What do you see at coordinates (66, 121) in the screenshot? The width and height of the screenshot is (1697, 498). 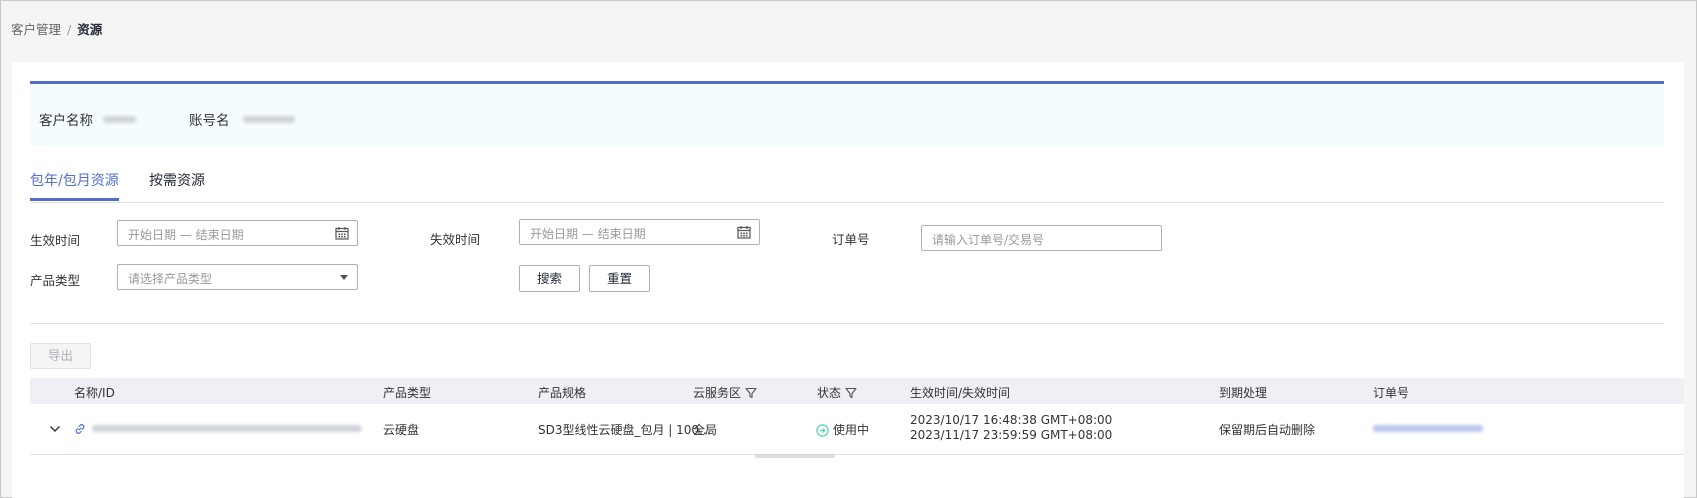 I see `customer-name-label: 客户名称` at bounding box center [66, 121].